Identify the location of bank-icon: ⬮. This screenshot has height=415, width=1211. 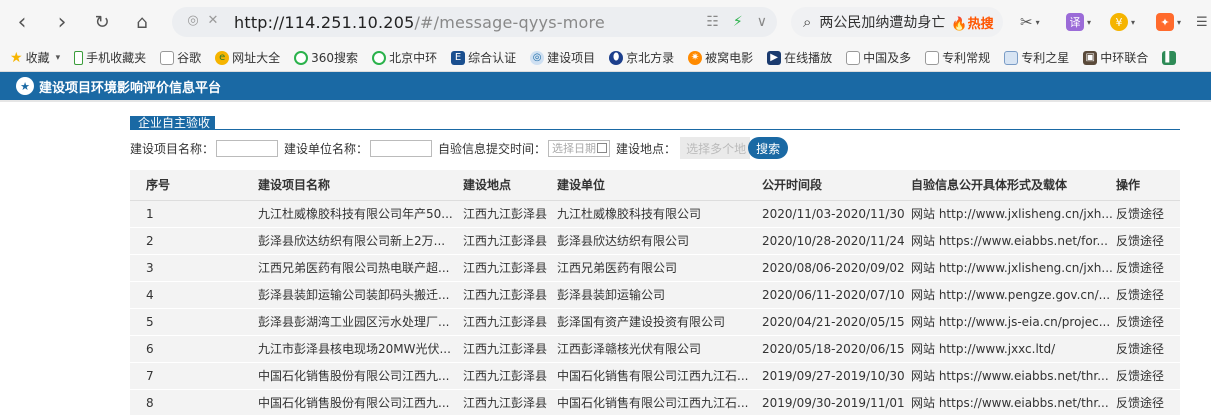
(616, 57).